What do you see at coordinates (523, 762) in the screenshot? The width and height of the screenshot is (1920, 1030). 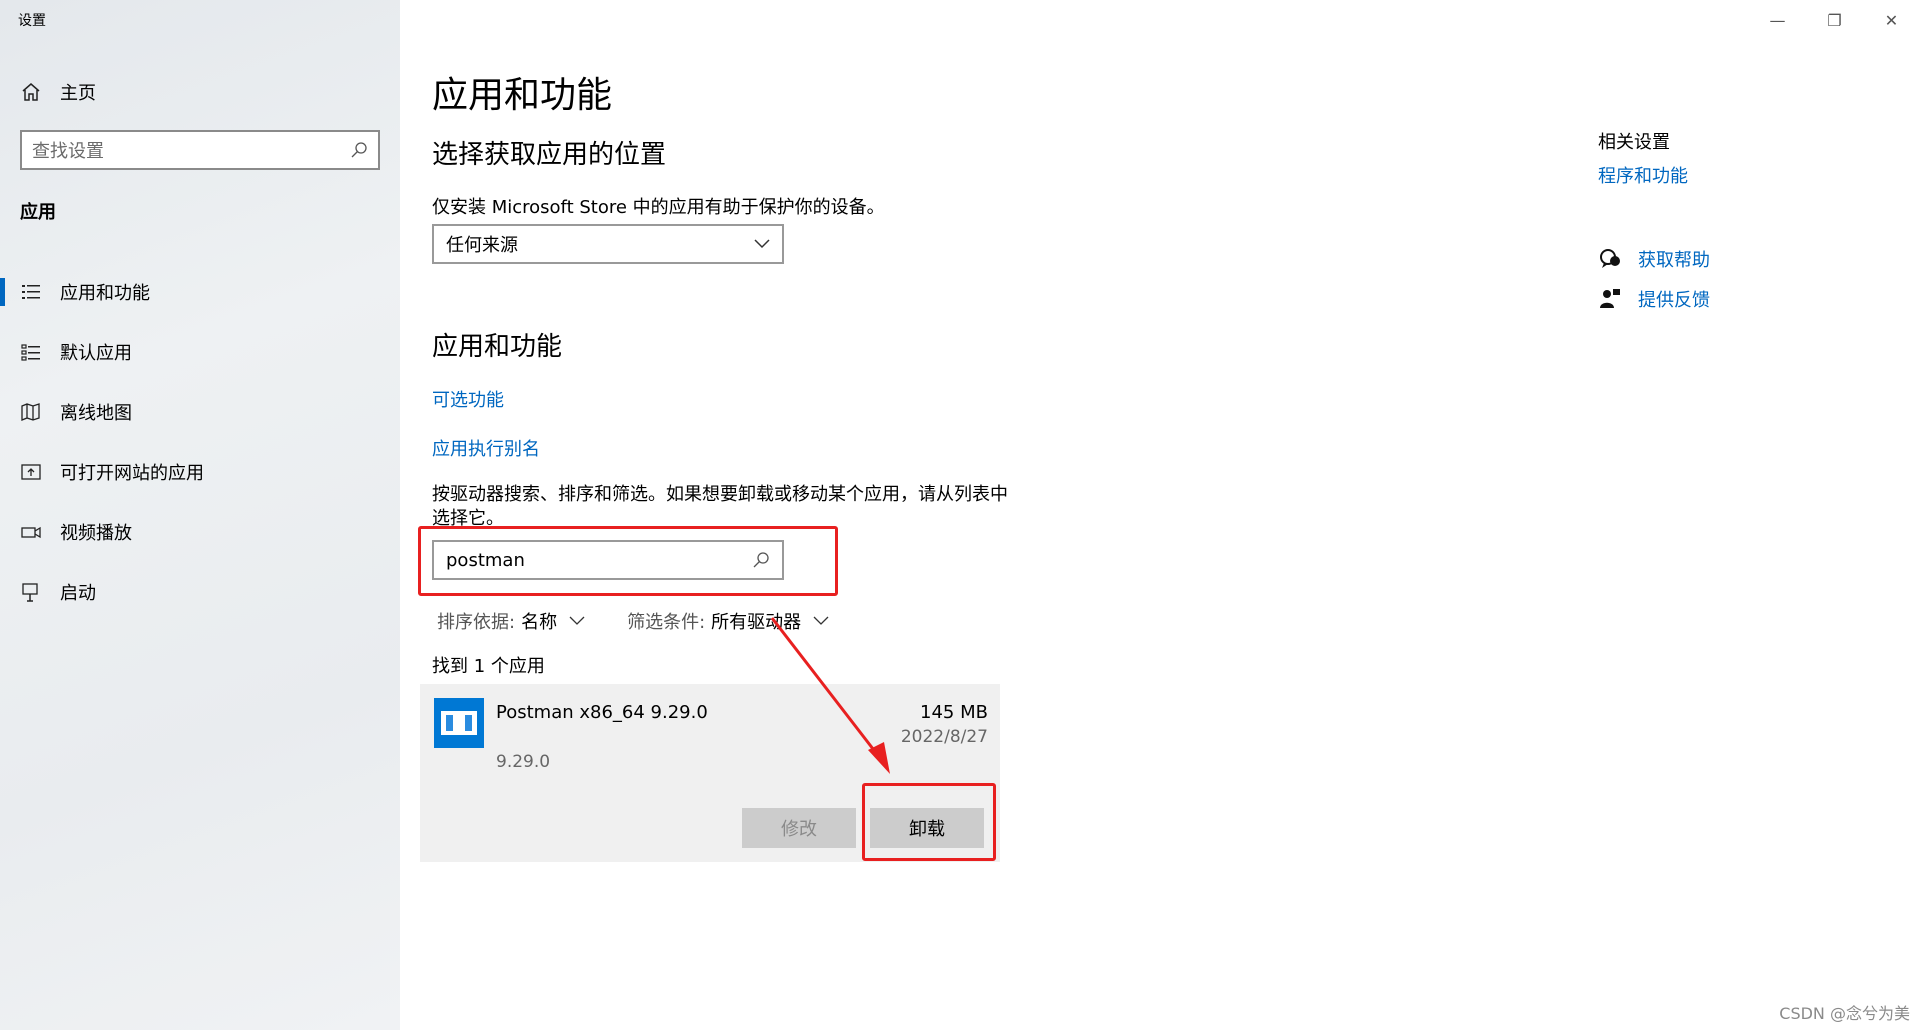 I see `app-version: 9.29.0` at bounding box center [523, 762].